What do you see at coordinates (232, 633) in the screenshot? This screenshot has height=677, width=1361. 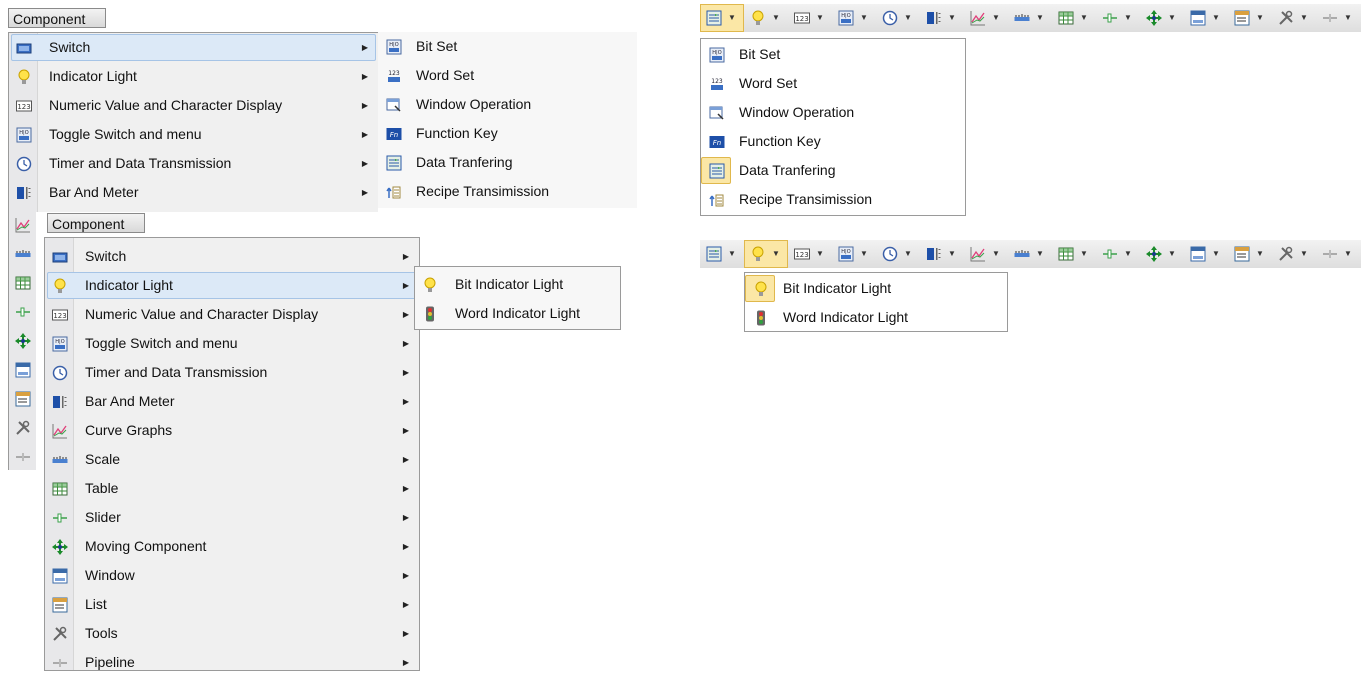 I see `menu-item-tools: Tools ▶` at bounding box center [232, 633].